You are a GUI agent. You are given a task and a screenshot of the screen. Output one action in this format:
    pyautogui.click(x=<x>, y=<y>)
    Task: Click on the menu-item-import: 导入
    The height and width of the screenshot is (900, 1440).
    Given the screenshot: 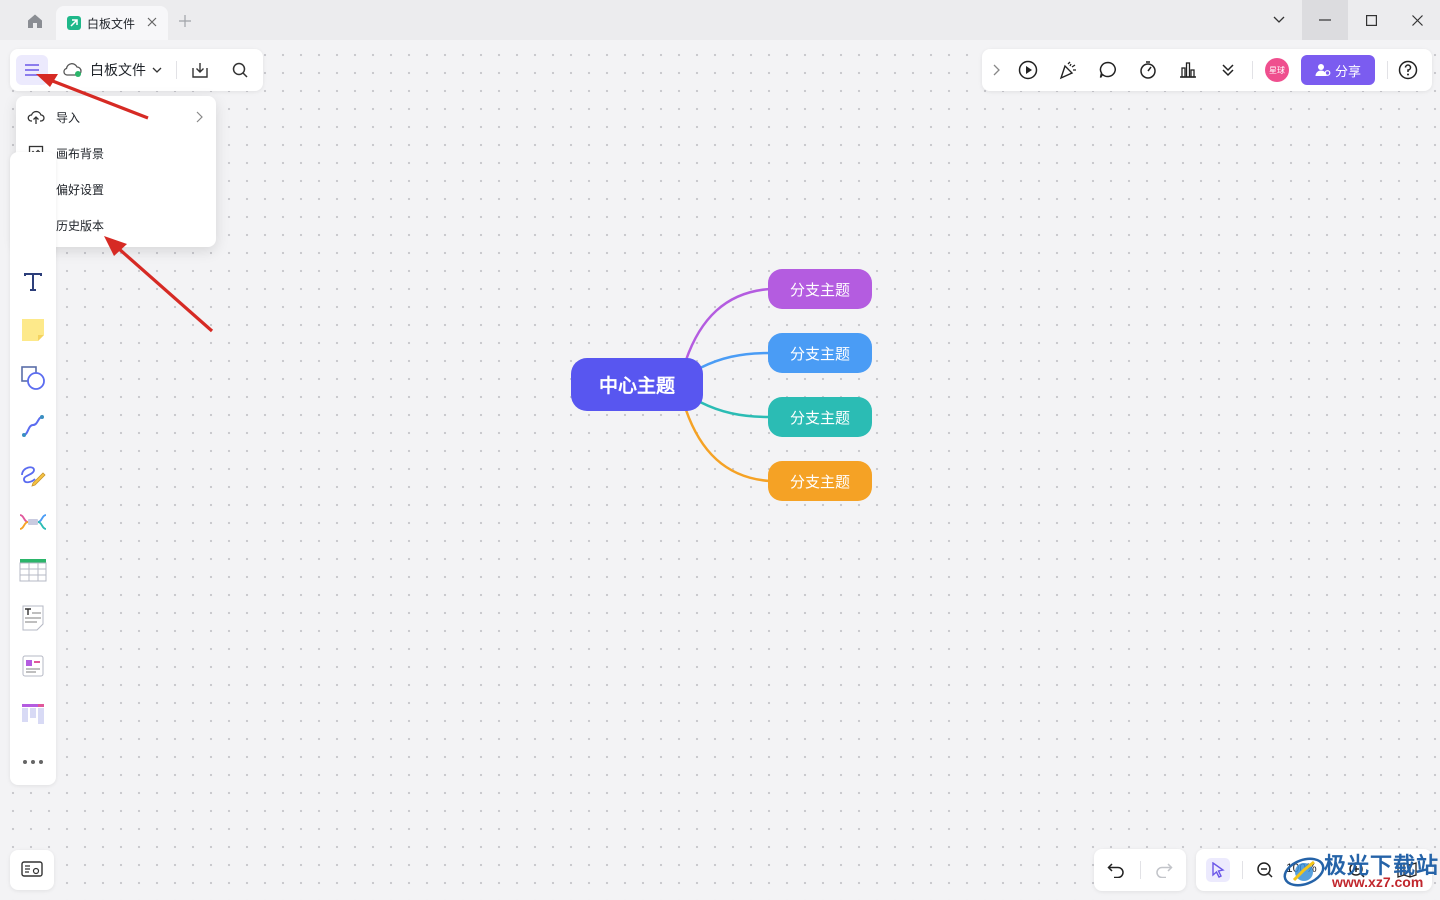 What is the action you would take?
    pyautogui.click(x=116, y=117)
    